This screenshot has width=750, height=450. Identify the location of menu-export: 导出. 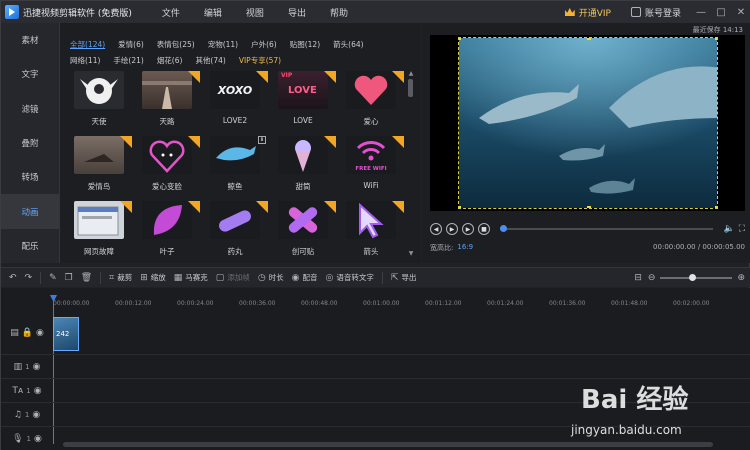
(297, 12).